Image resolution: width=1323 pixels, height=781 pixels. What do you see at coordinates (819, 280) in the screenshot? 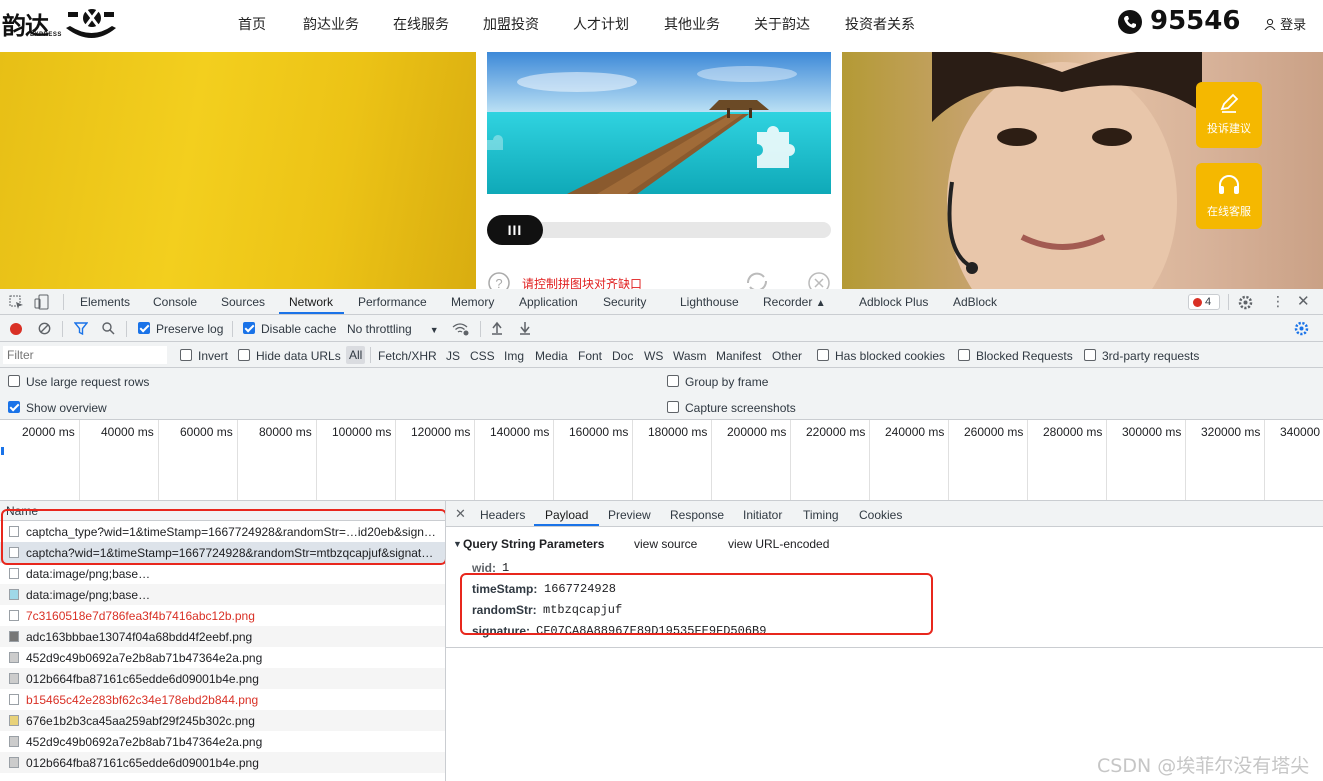
I see `close-icon` at bounding box center [819, 280].